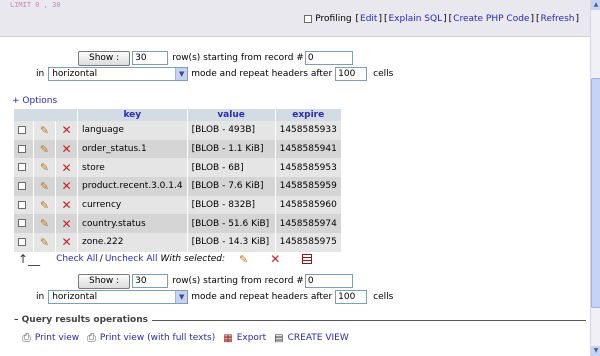  What do you see at coordinates (132, 224) in the screenshot?
I see `cell-key: country.status` at bounding box center [132, 224].